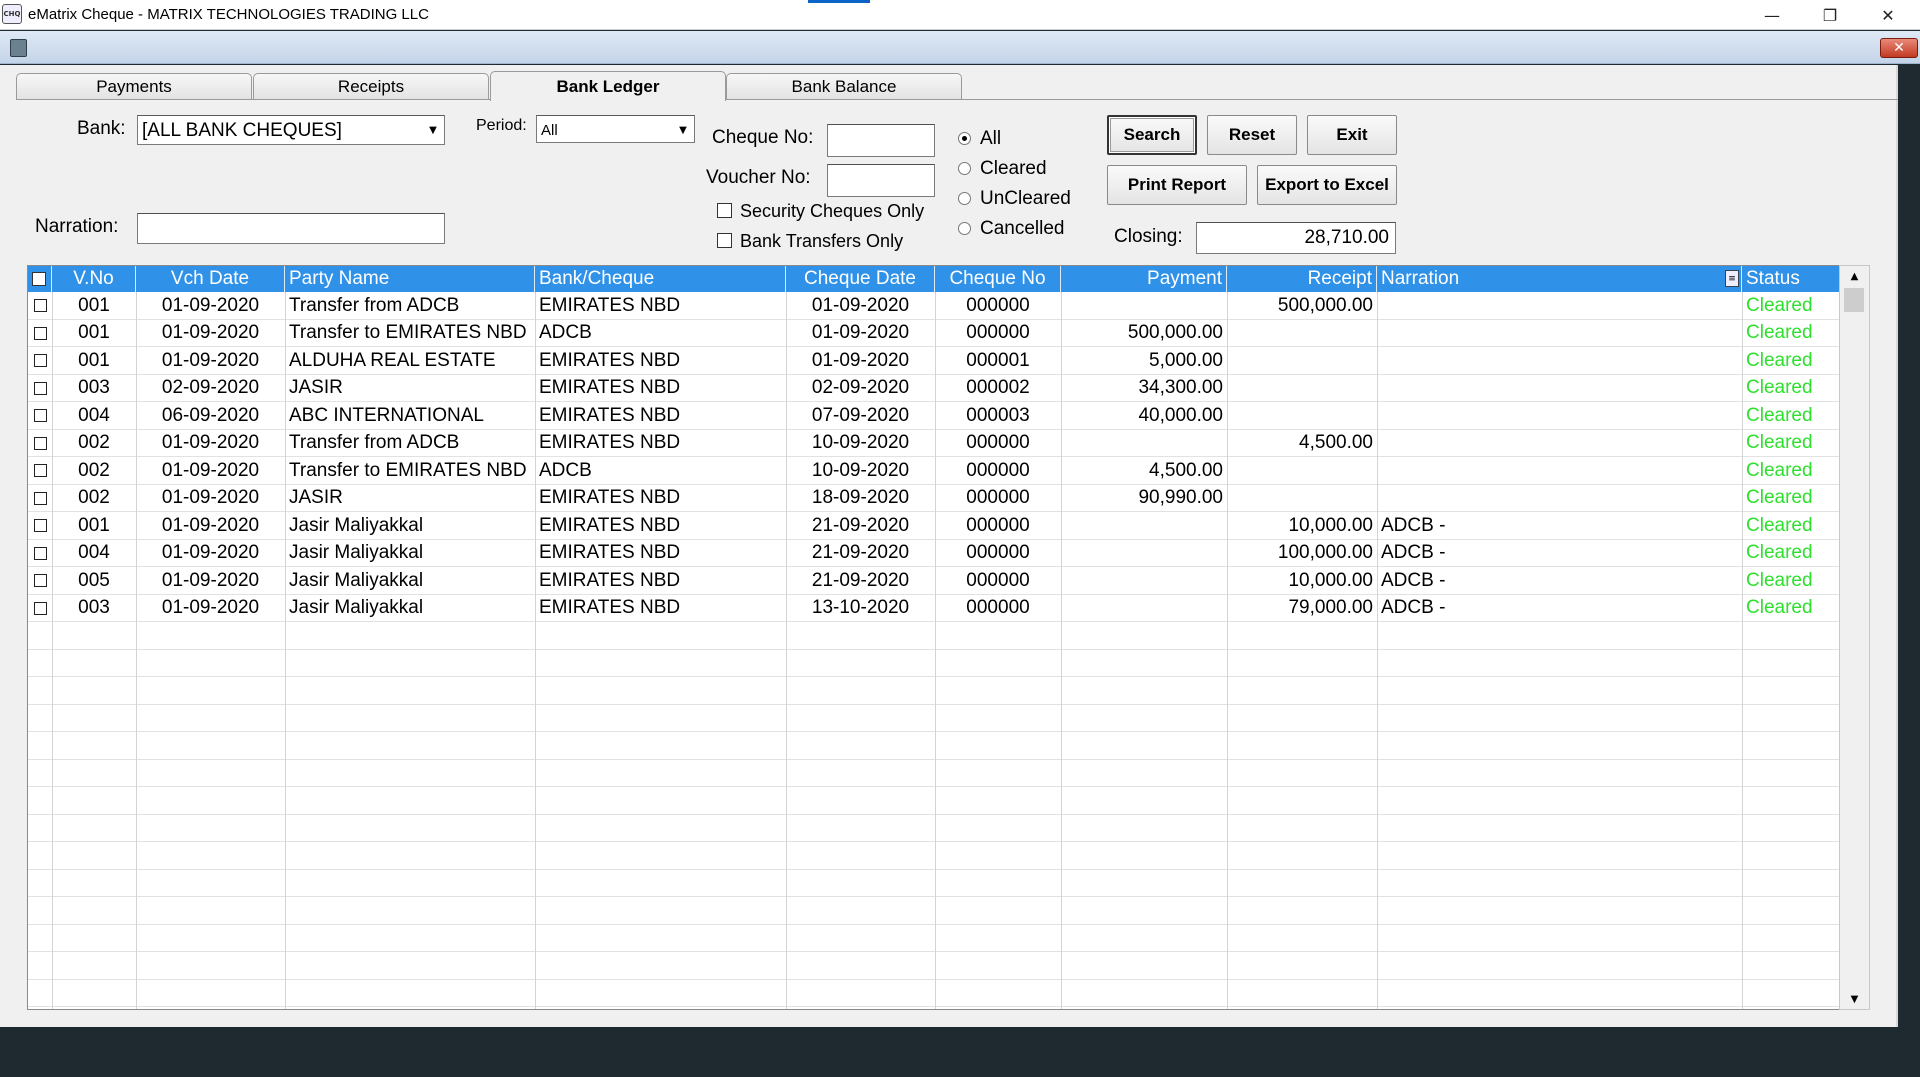 Image resolution: width=1920 pixels, height=1077 pixels. What do you see at coordinates (291, 130) in the screenshot?
I see `bank-dropdown: [ALL BANK CHEQUES] ▼` at bounding box center [291, 130].